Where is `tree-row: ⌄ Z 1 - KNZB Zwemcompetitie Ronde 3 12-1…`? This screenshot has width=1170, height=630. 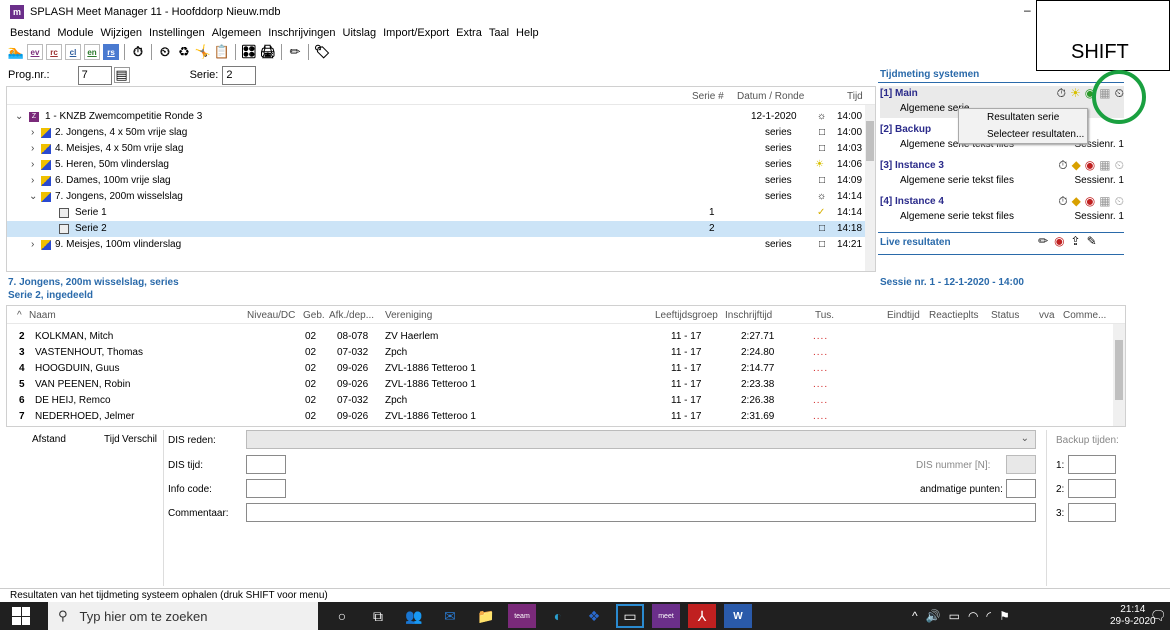 tree-row: ⌄ Z 1 - KNZB Zwemcompetitie Ronde 3 12-1… is located at coordinates (437, 117).